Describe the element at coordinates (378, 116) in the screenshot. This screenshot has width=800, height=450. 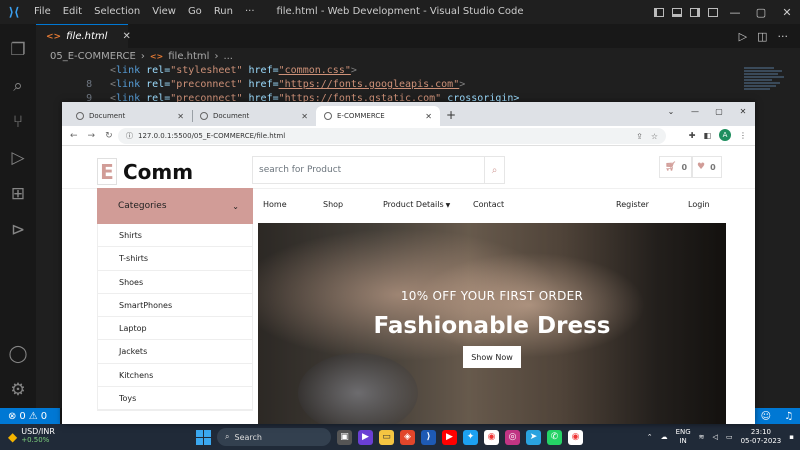
I see `browser-tab-ecommerce: E-COMMERCE ✕` at that location.